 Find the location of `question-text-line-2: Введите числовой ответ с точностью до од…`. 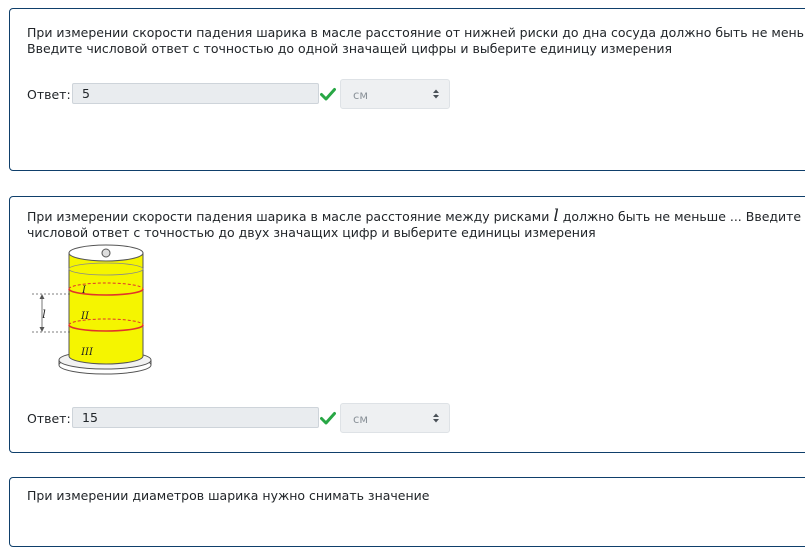

question-text-line-2: Введите числовой ответ с точностью до од… is located at coordinates (350, 48).